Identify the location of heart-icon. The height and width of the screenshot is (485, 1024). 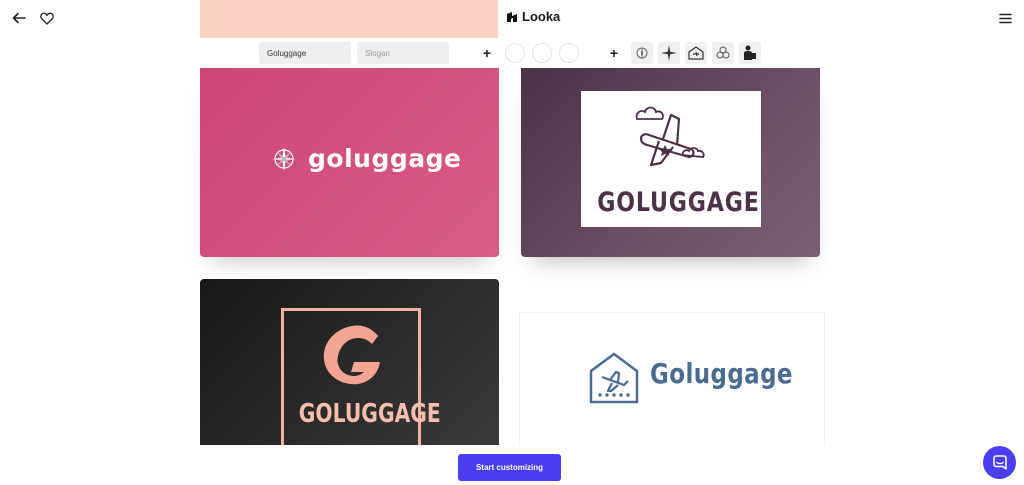
(47, 18).